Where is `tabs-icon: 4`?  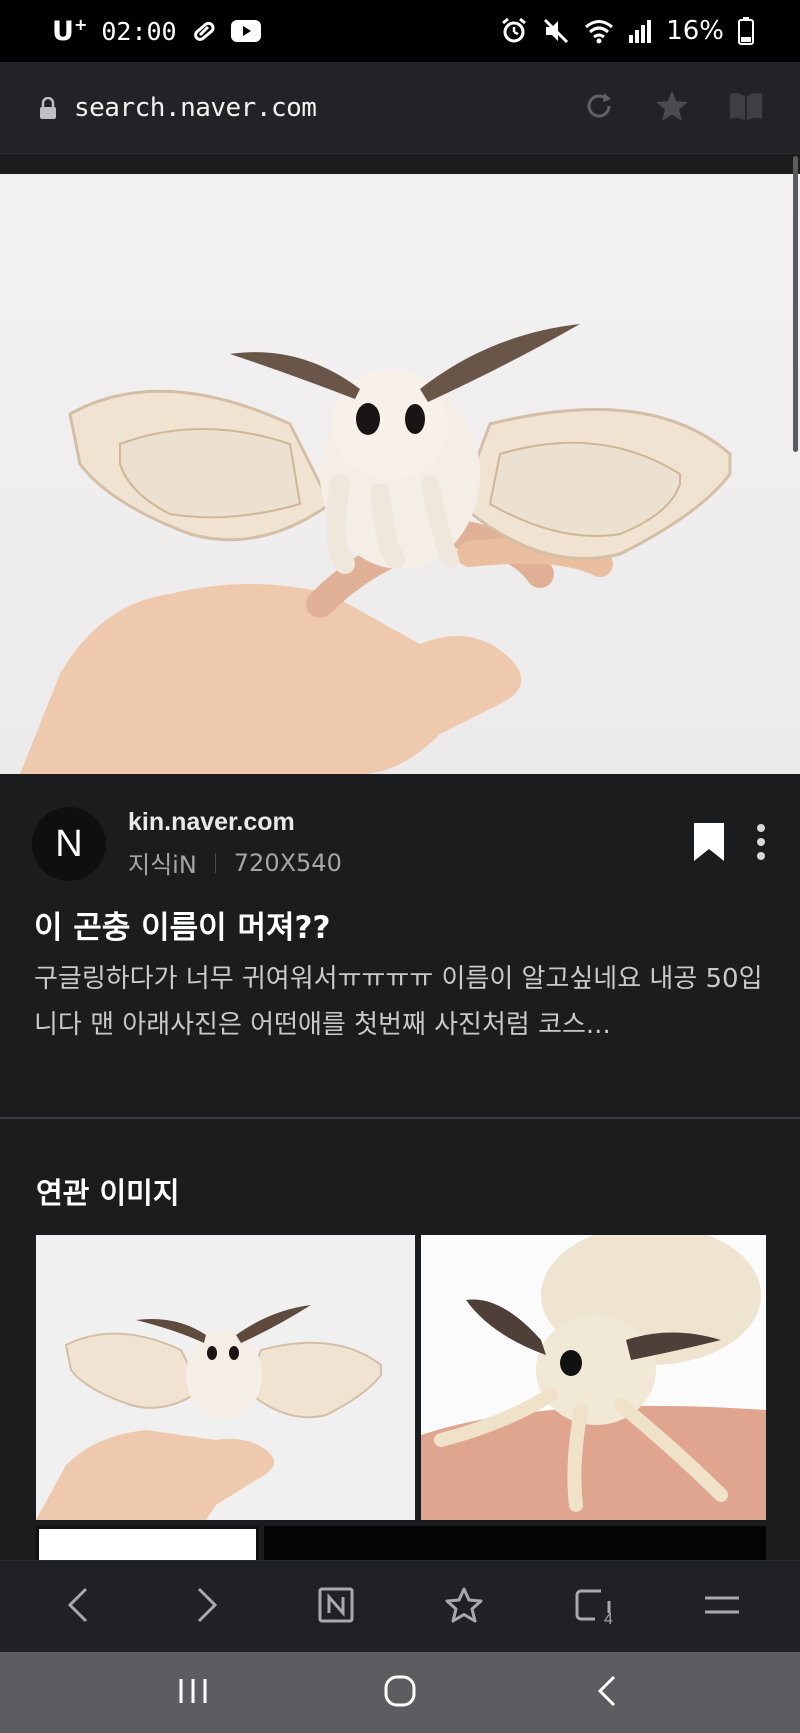
tabs-icon: 4 is located at coordinates (593, 1607).